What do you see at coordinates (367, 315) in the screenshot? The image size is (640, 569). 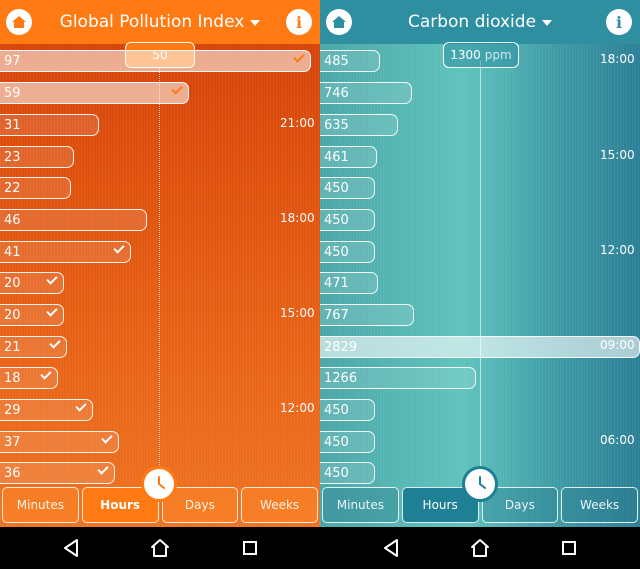 I see `bar-row: 767` at bounding box center [367, 315].